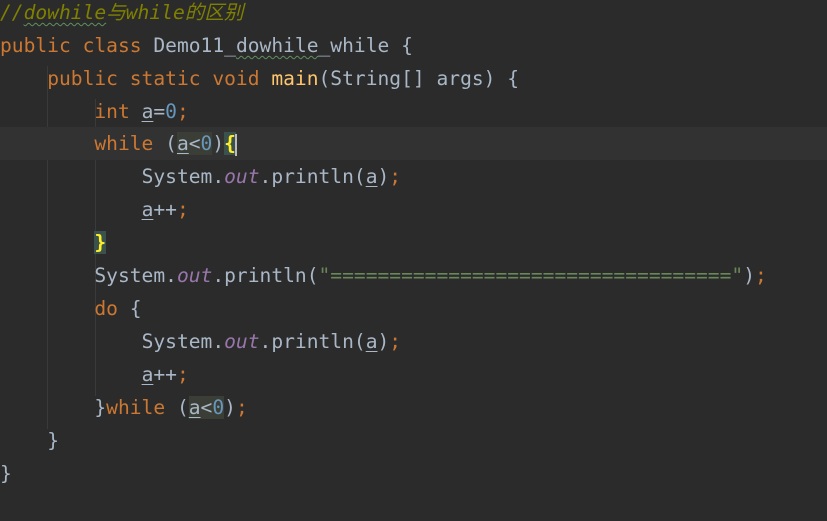  What do you see at coordinates (277, 45) in the screenshot?
I see `class-name-part-2: dowhile` at bounding box center [277, 45].